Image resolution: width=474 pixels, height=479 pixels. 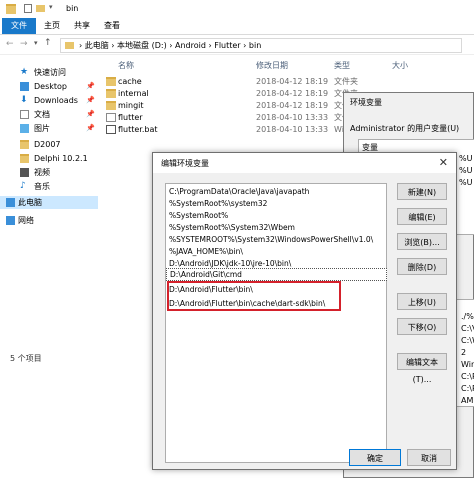 What do you see at coordinates (190, 45) in the screenshot?
I see `breadcrumb-android: Android` at bounding box center [190, 45].